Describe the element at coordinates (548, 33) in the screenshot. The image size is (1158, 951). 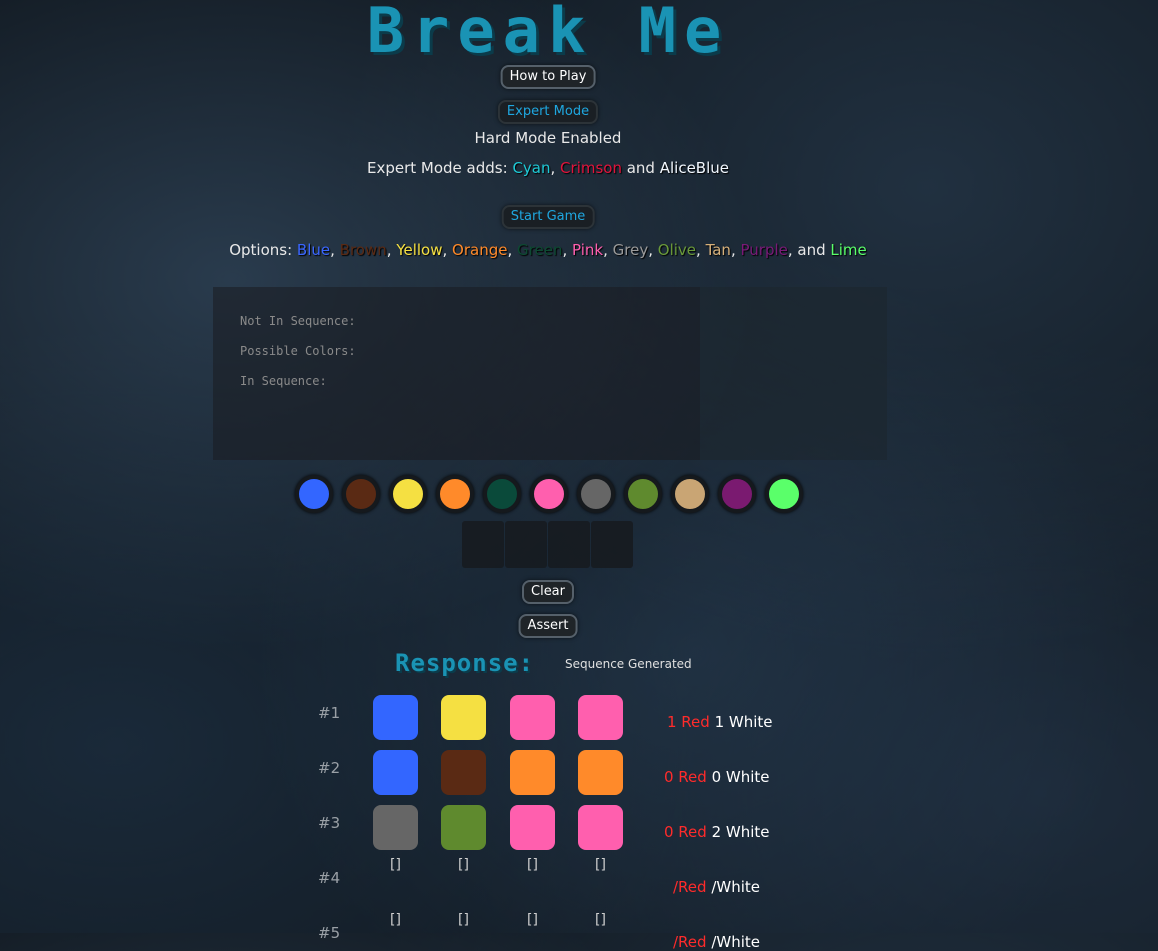
I see `game-title: Break Me` at that location.